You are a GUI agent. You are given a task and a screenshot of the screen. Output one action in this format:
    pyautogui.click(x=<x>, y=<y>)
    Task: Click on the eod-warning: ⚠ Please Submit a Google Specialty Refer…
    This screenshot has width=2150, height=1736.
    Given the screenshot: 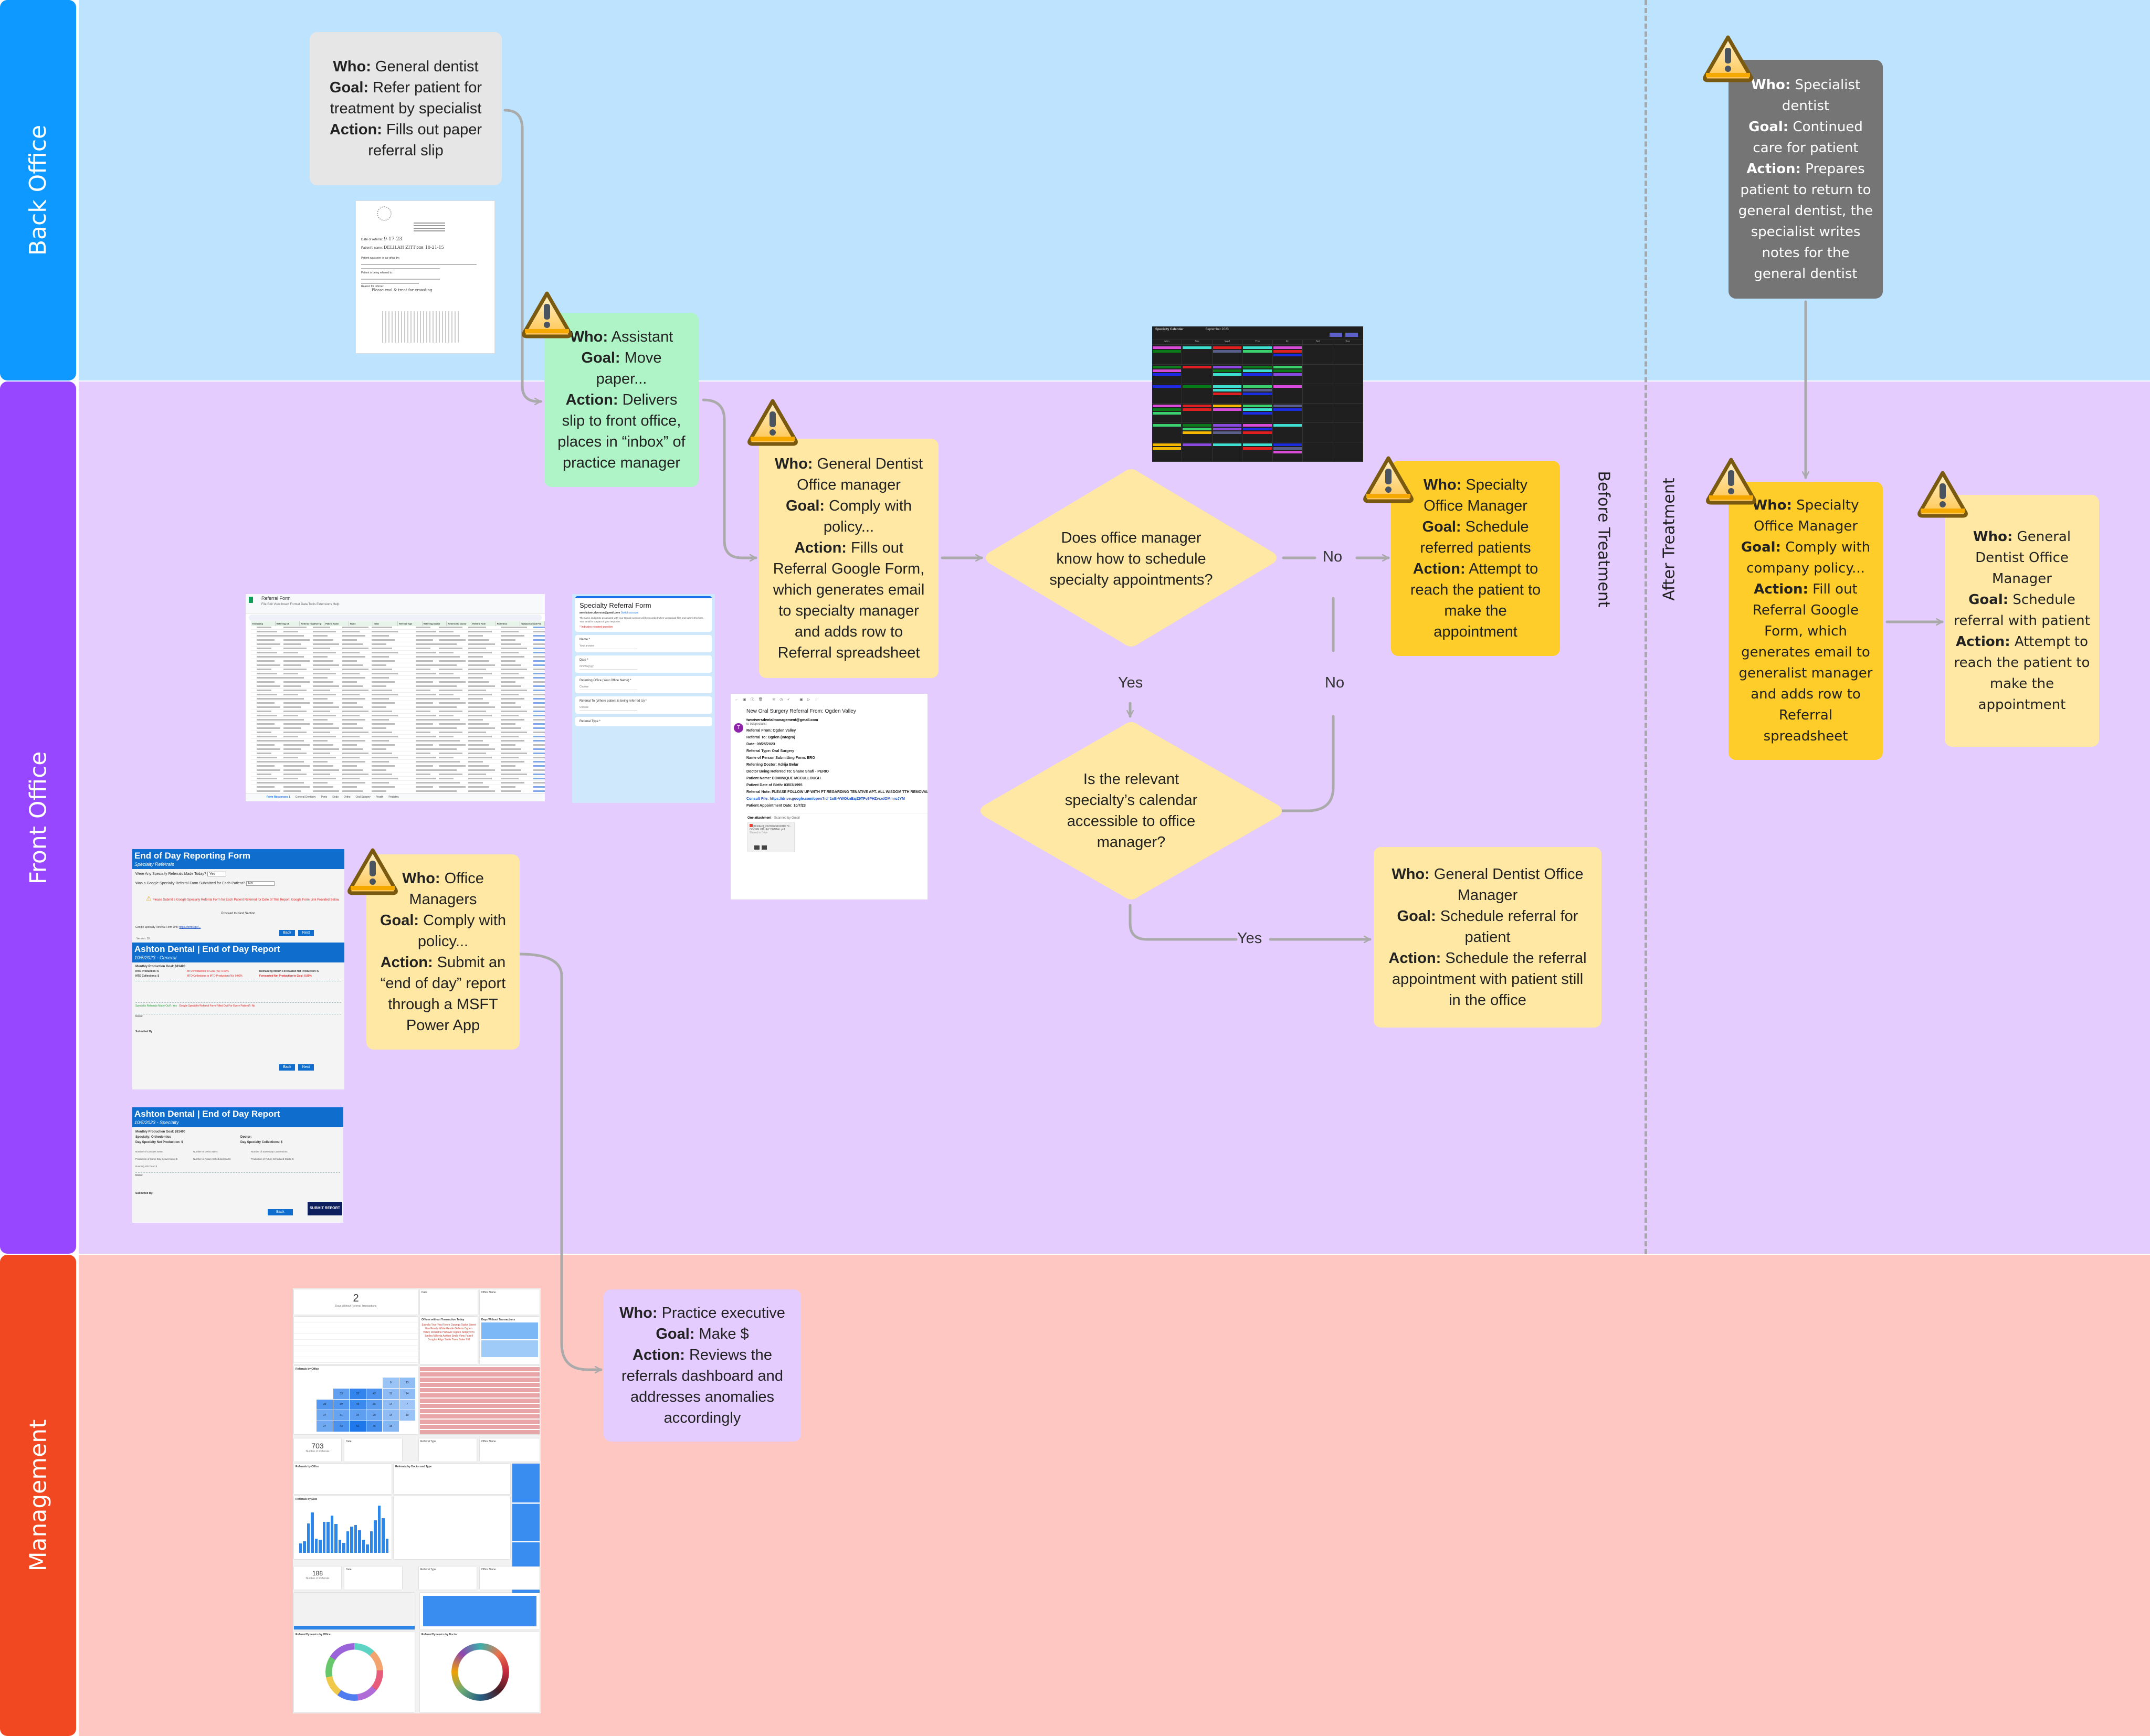 What is the action you would take?
    pyautogui.click(x=243, y=898)
    